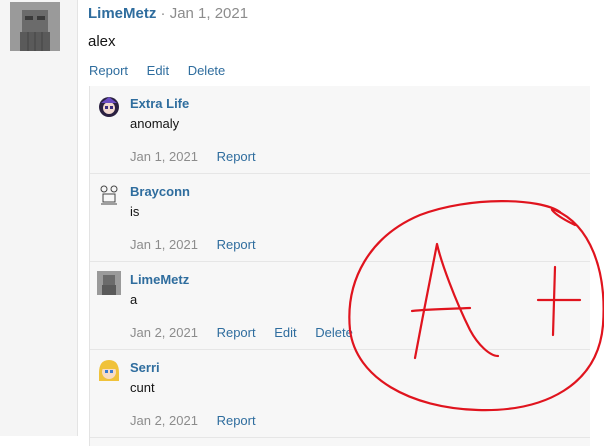 This screenshot has width=604, height=446. What do you see at coordinates (135, 211) in the screenshot?
I see `reply-body: is` at bounding box center [135, 211].